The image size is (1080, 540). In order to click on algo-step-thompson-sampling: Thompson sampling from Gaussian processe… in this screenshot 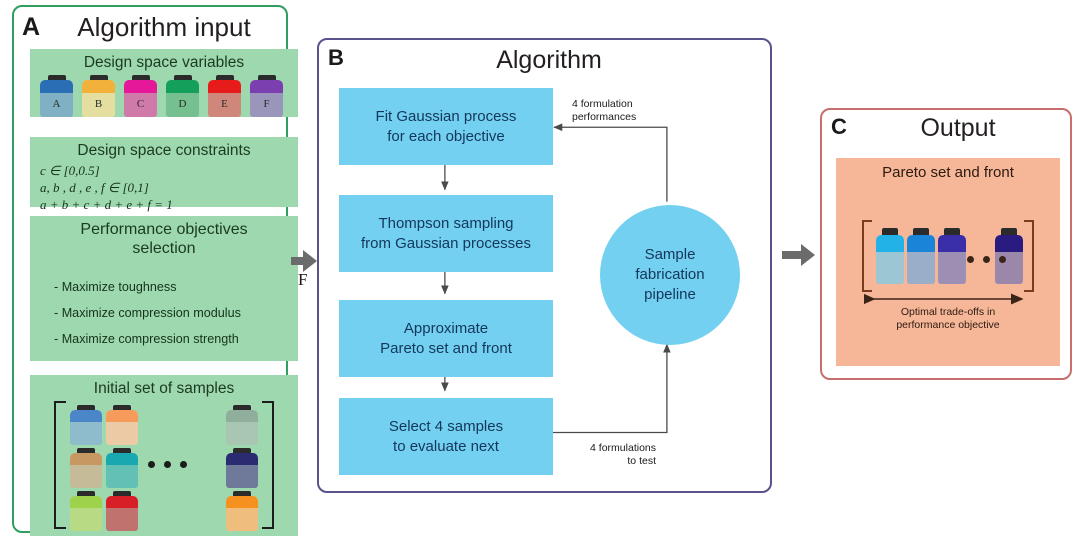, I will do `click(446, 233)`.